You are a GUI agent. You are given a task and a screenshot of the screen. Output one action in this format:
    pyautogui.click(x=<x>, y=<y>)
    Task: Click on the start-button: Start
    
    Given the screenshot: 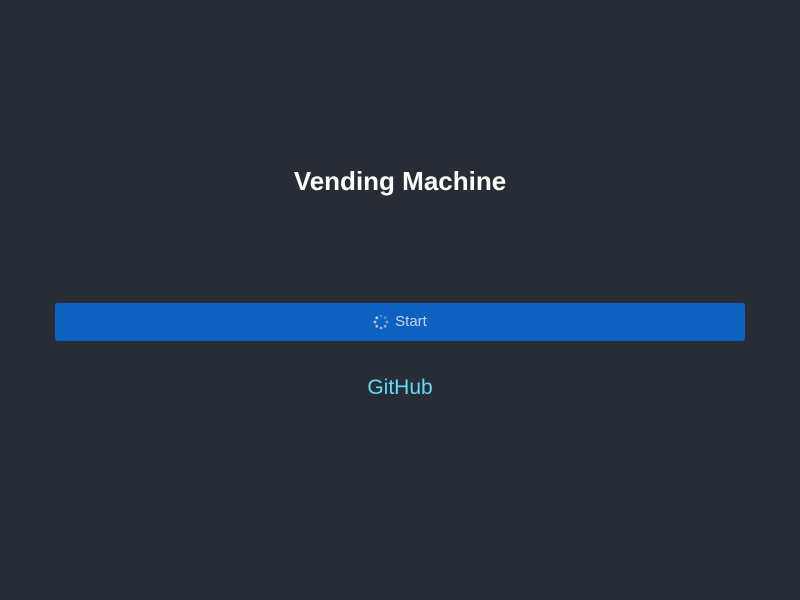 What is the action you would take?
    pyautogui.click(x=400, y=322)
    